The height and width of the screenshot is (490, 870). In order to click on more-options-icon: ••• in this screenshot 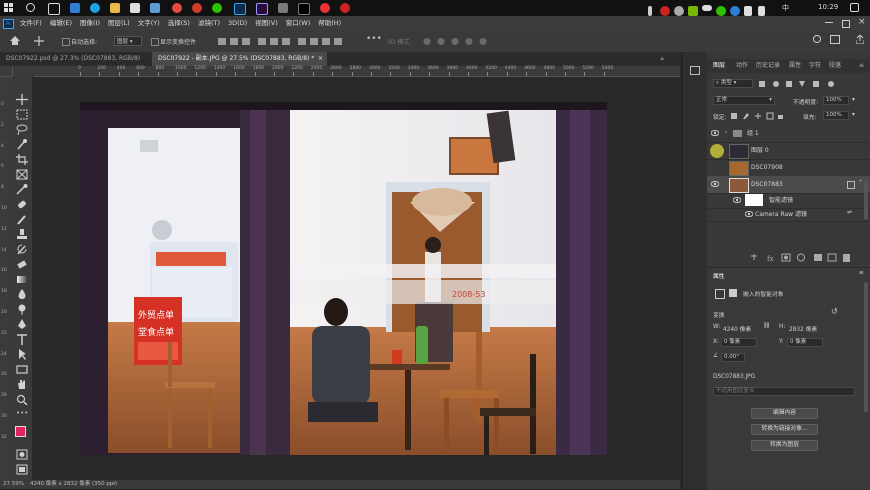, I will do `click(374, 39)`.